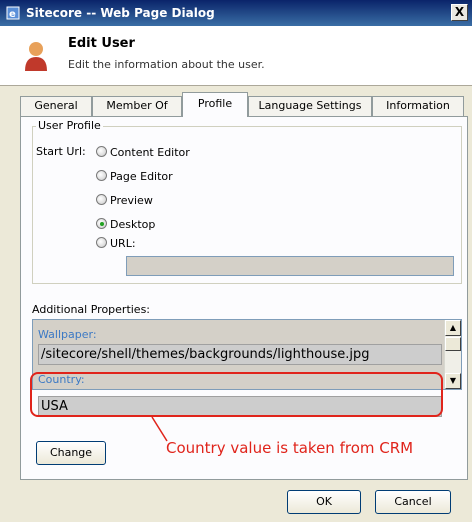 This screenshot has height=522, width=472. What do you see at coordinates (133, 224) in the screenshot?
I see `radio-label: Desktop` at bounding box center [133, 224].